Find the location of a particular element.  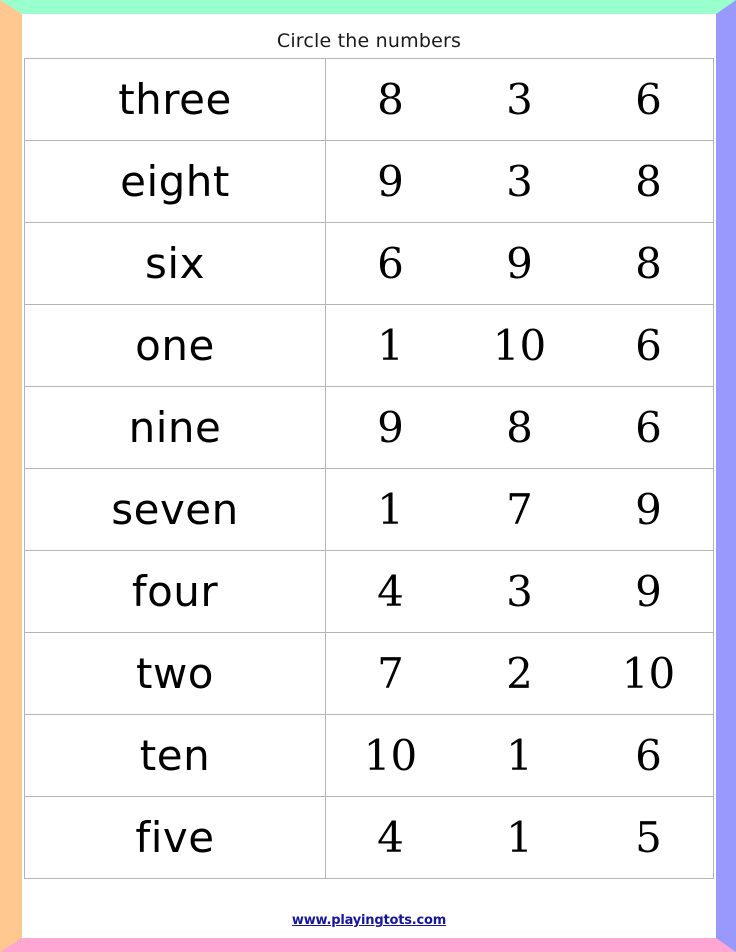

page-border-right is located at coordinates (726, 483).